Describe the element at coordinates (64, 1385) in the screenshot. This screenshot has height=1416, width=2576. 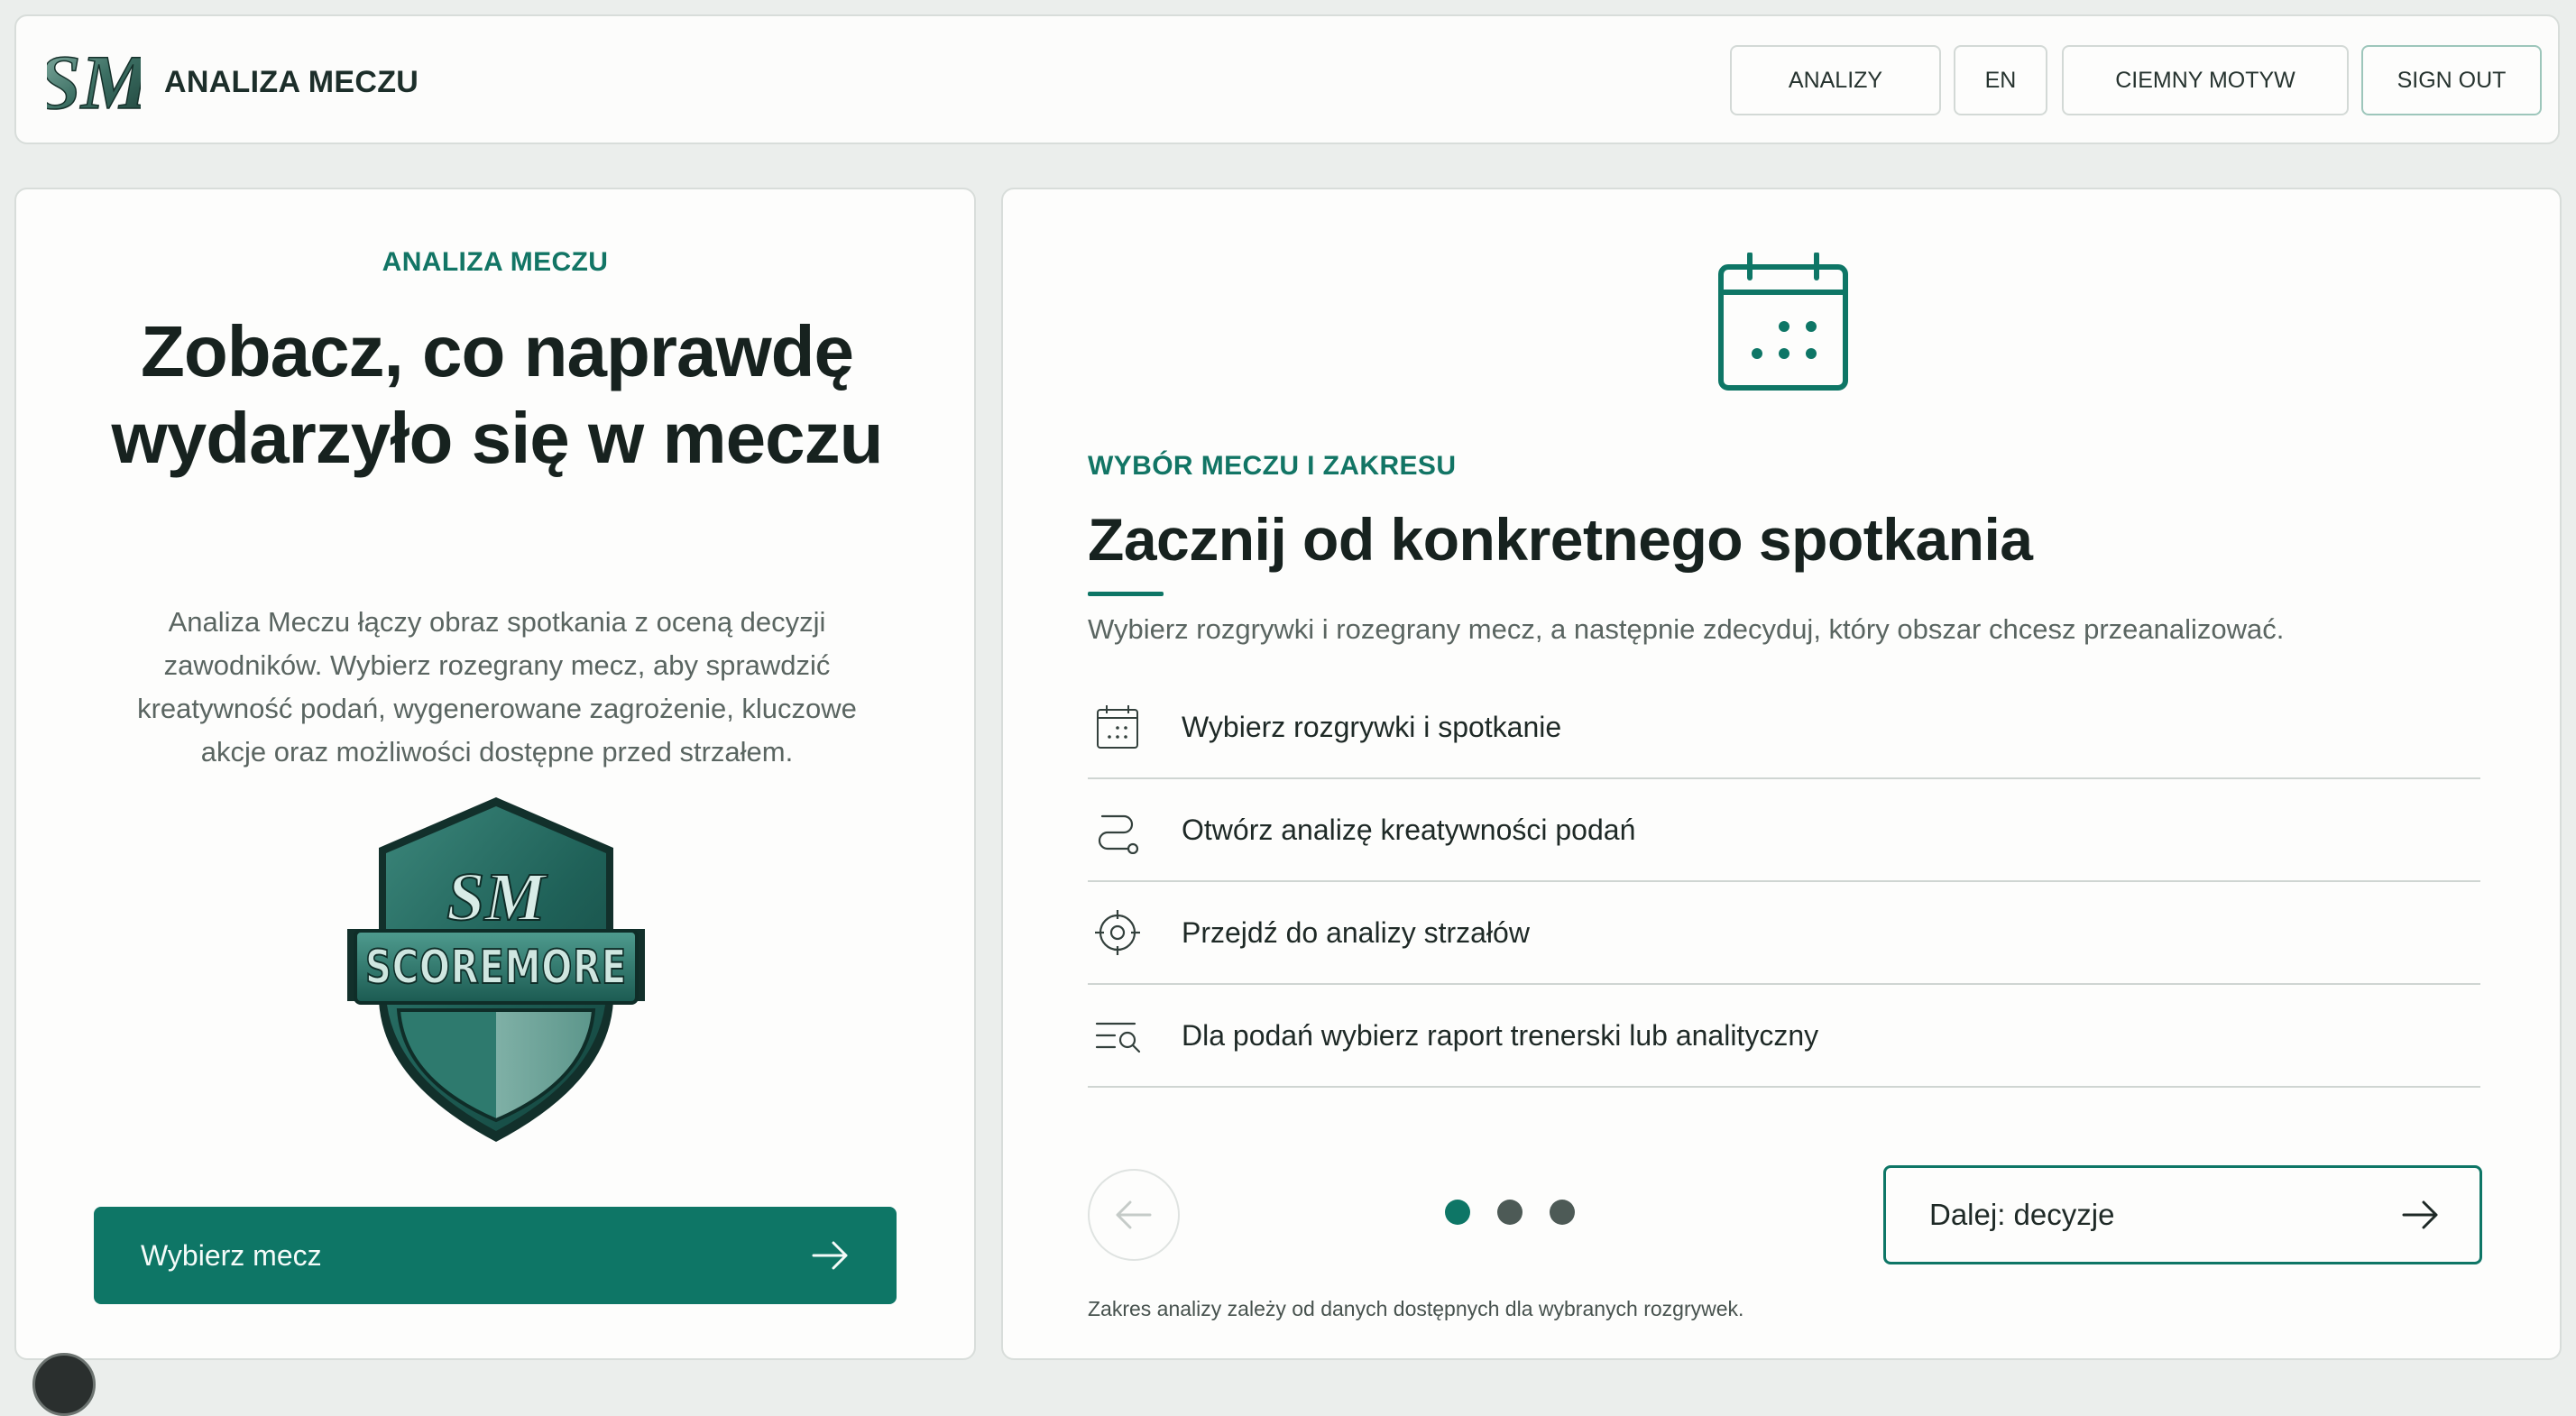
I see `avatar` at that location.